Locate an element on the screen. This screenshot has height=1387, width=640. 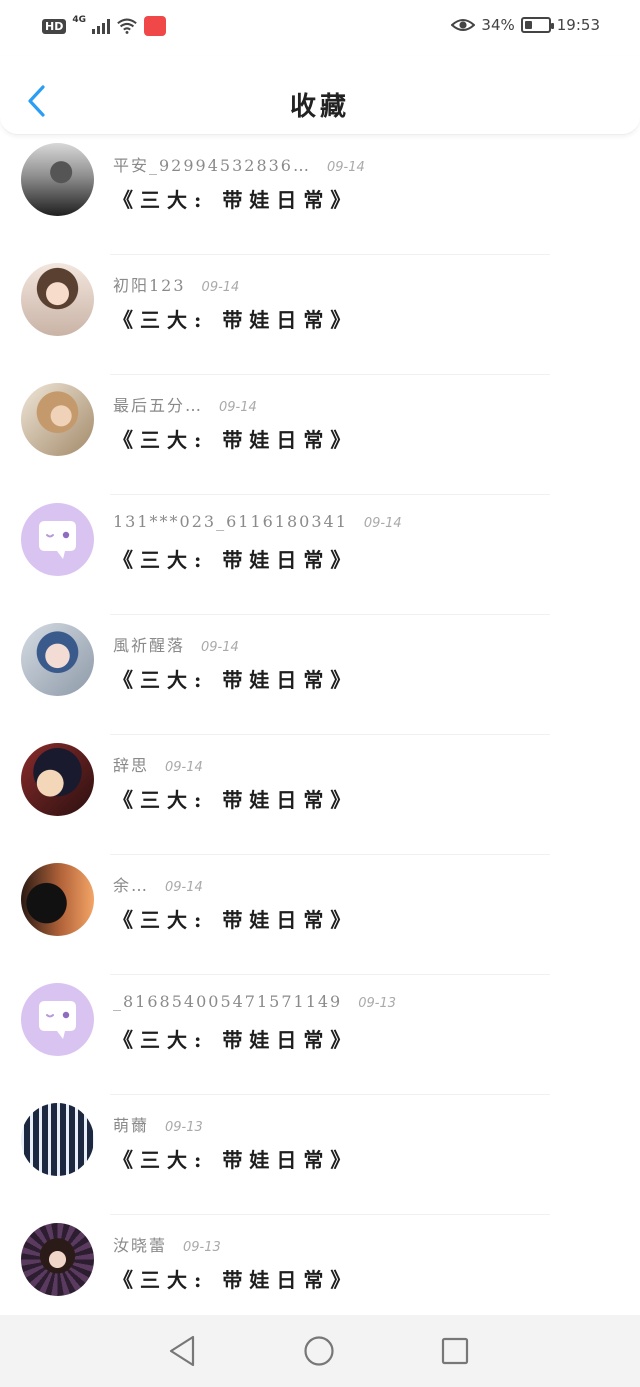
page-title: 收藏 is located at coordinates (319, 107).